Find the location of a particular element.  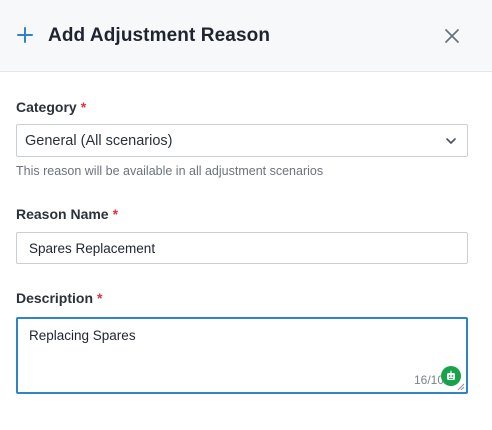

character-counter: 16/10 is located at coordinates (428, 380).